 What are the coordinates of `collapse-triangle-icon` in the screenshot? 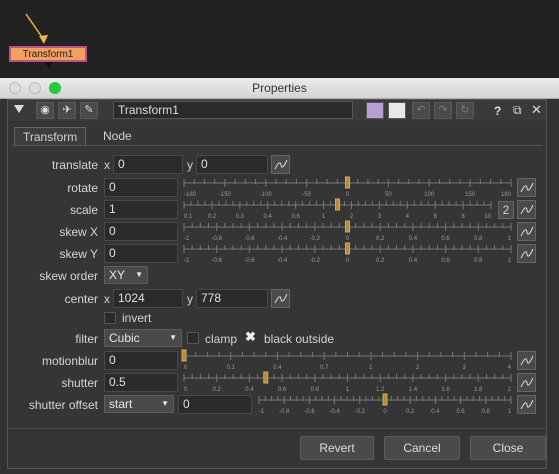 It's located at (19, 109).